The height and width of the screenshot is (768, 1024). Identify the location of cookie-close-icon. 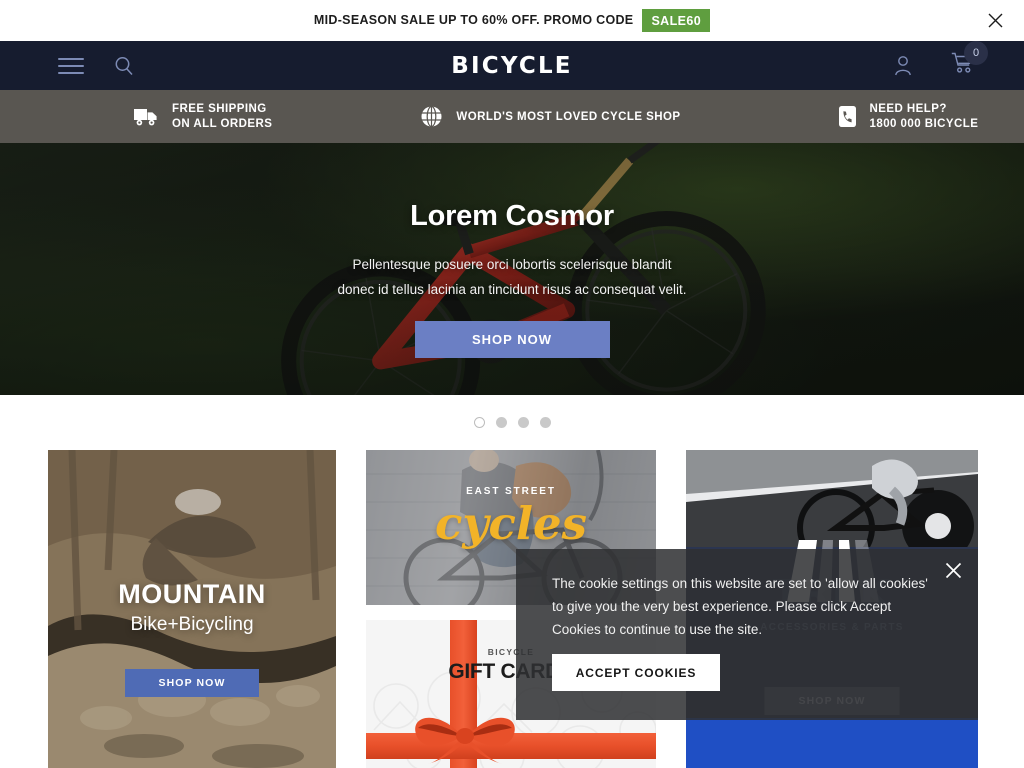
(953, 570).